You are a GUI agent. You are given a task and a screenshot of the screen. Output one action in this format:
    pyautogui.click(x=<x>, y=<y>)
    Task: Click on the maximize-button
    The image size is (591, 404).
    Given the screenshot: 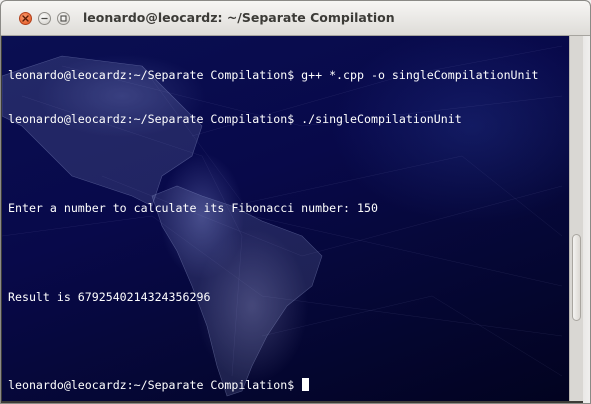 What is the action you would take?
    pyautogui.click(x=63, y=18)
    